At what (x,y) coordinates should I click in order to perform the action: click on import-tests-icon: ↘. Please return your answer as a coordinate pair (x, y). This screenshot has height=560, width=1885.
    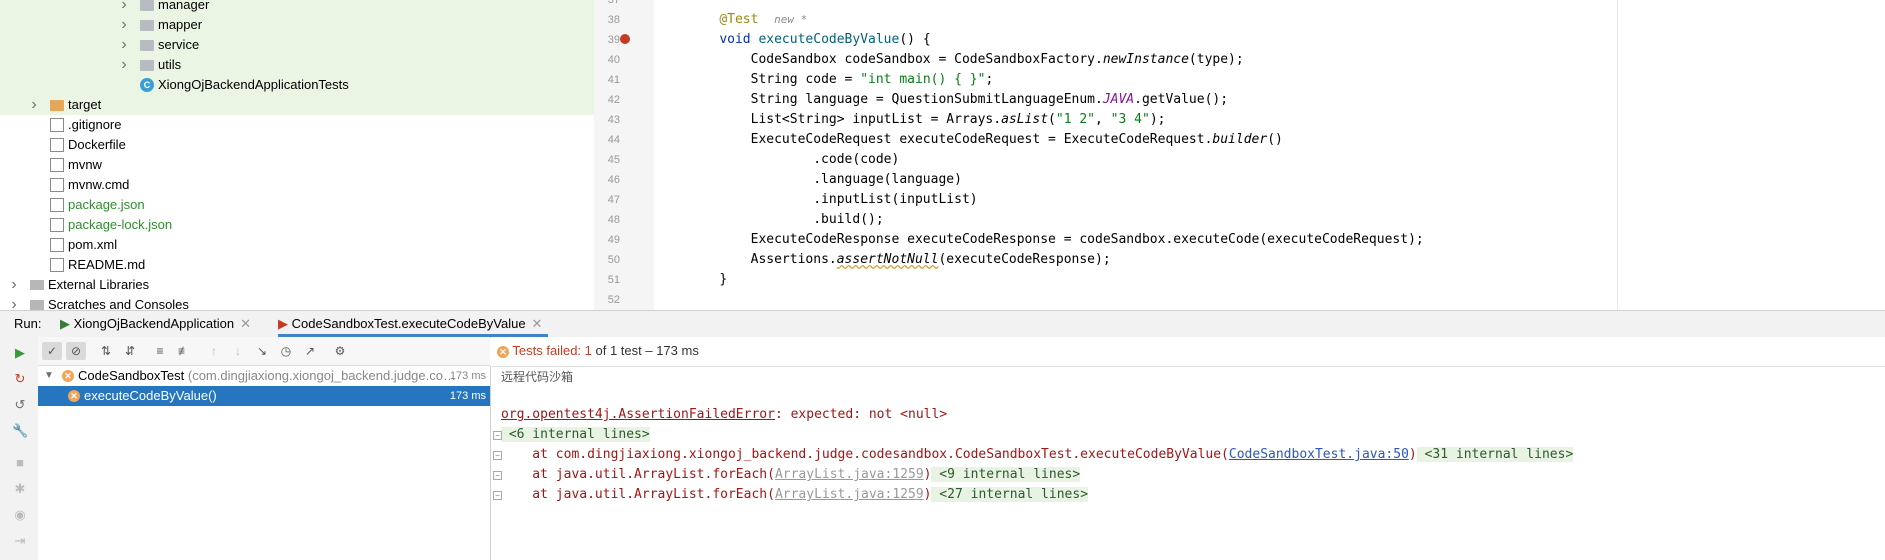
    Looking at the image, I should click on (262, 351).